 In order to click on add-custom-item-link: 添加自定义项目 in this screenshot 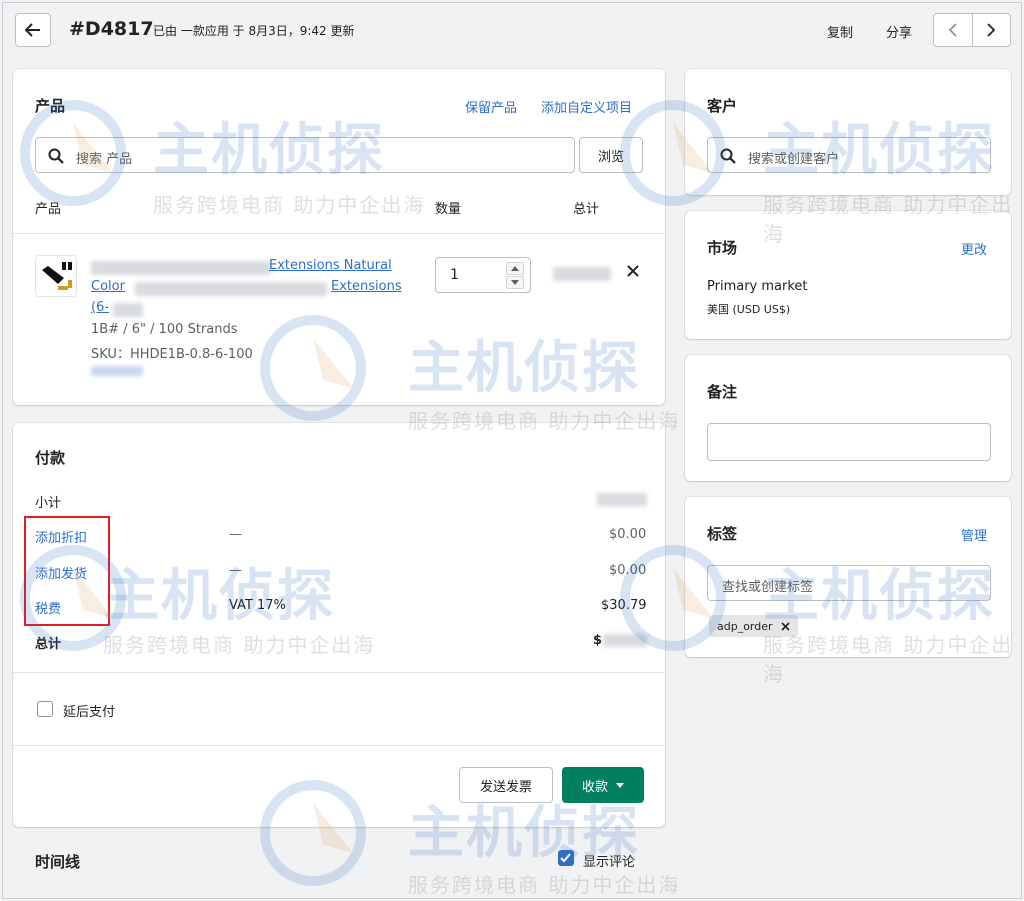, I will do `click(586, 106)`.